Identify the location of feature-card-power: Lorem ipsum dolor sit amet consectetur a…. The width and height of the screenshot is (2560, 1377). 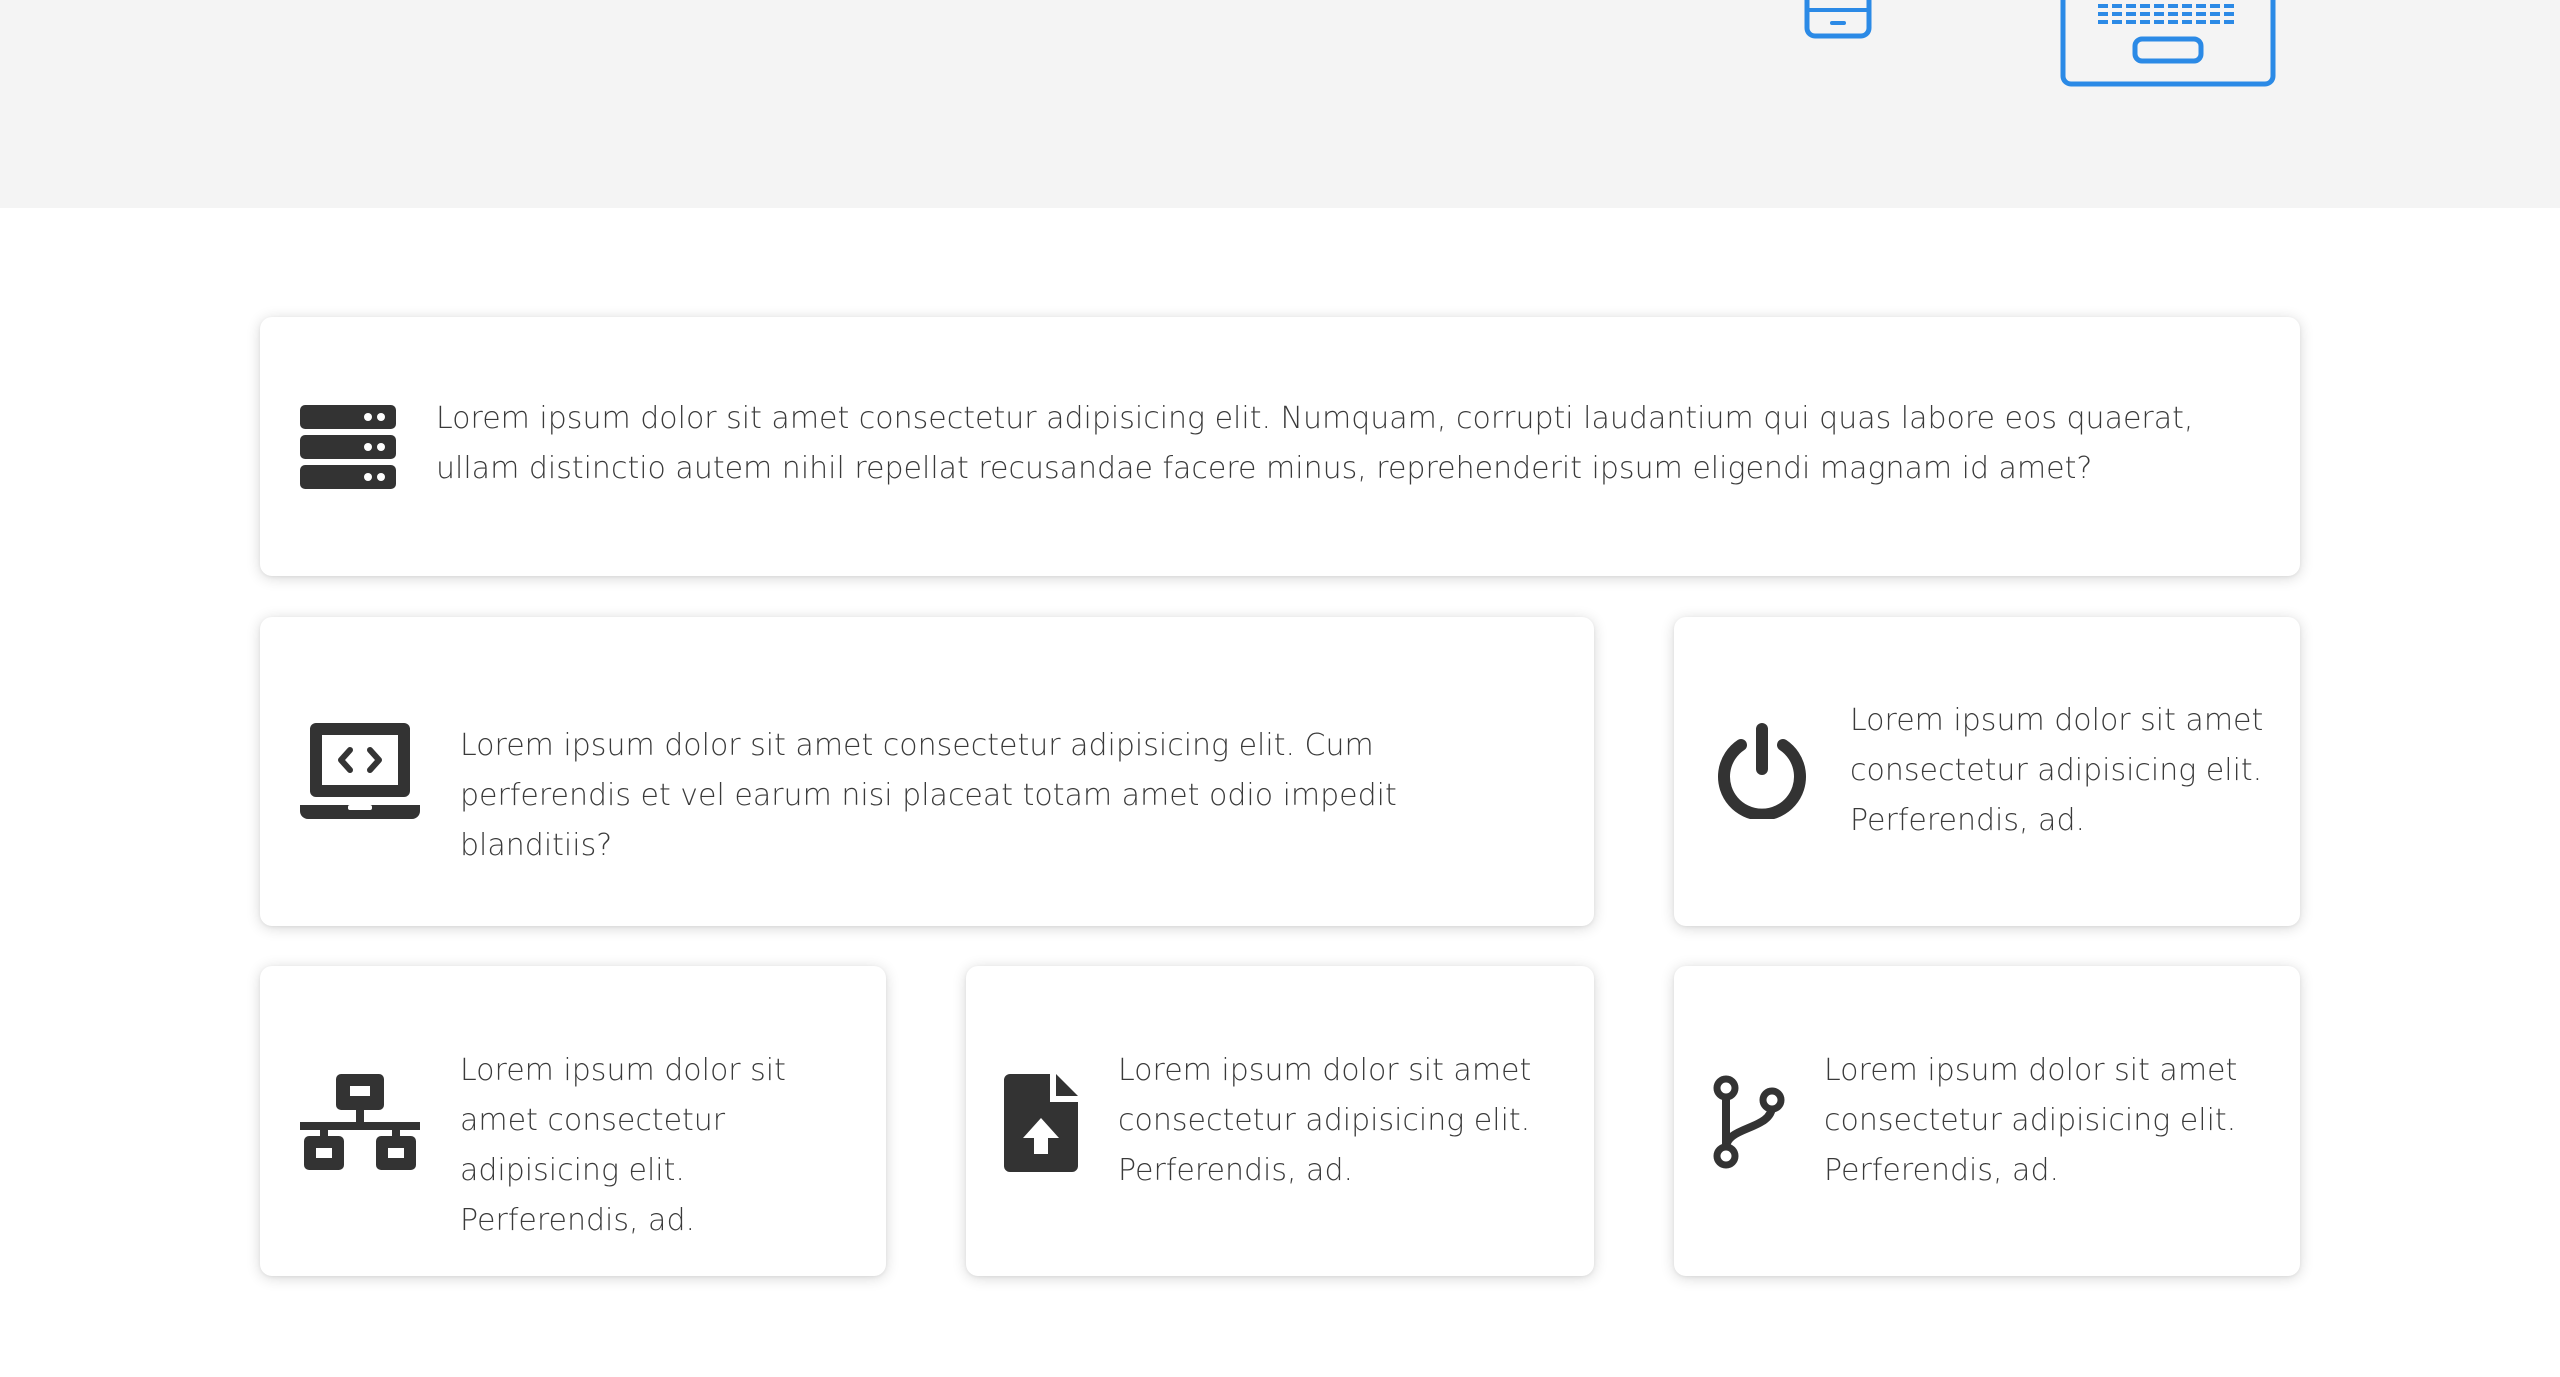
(1987, 771).